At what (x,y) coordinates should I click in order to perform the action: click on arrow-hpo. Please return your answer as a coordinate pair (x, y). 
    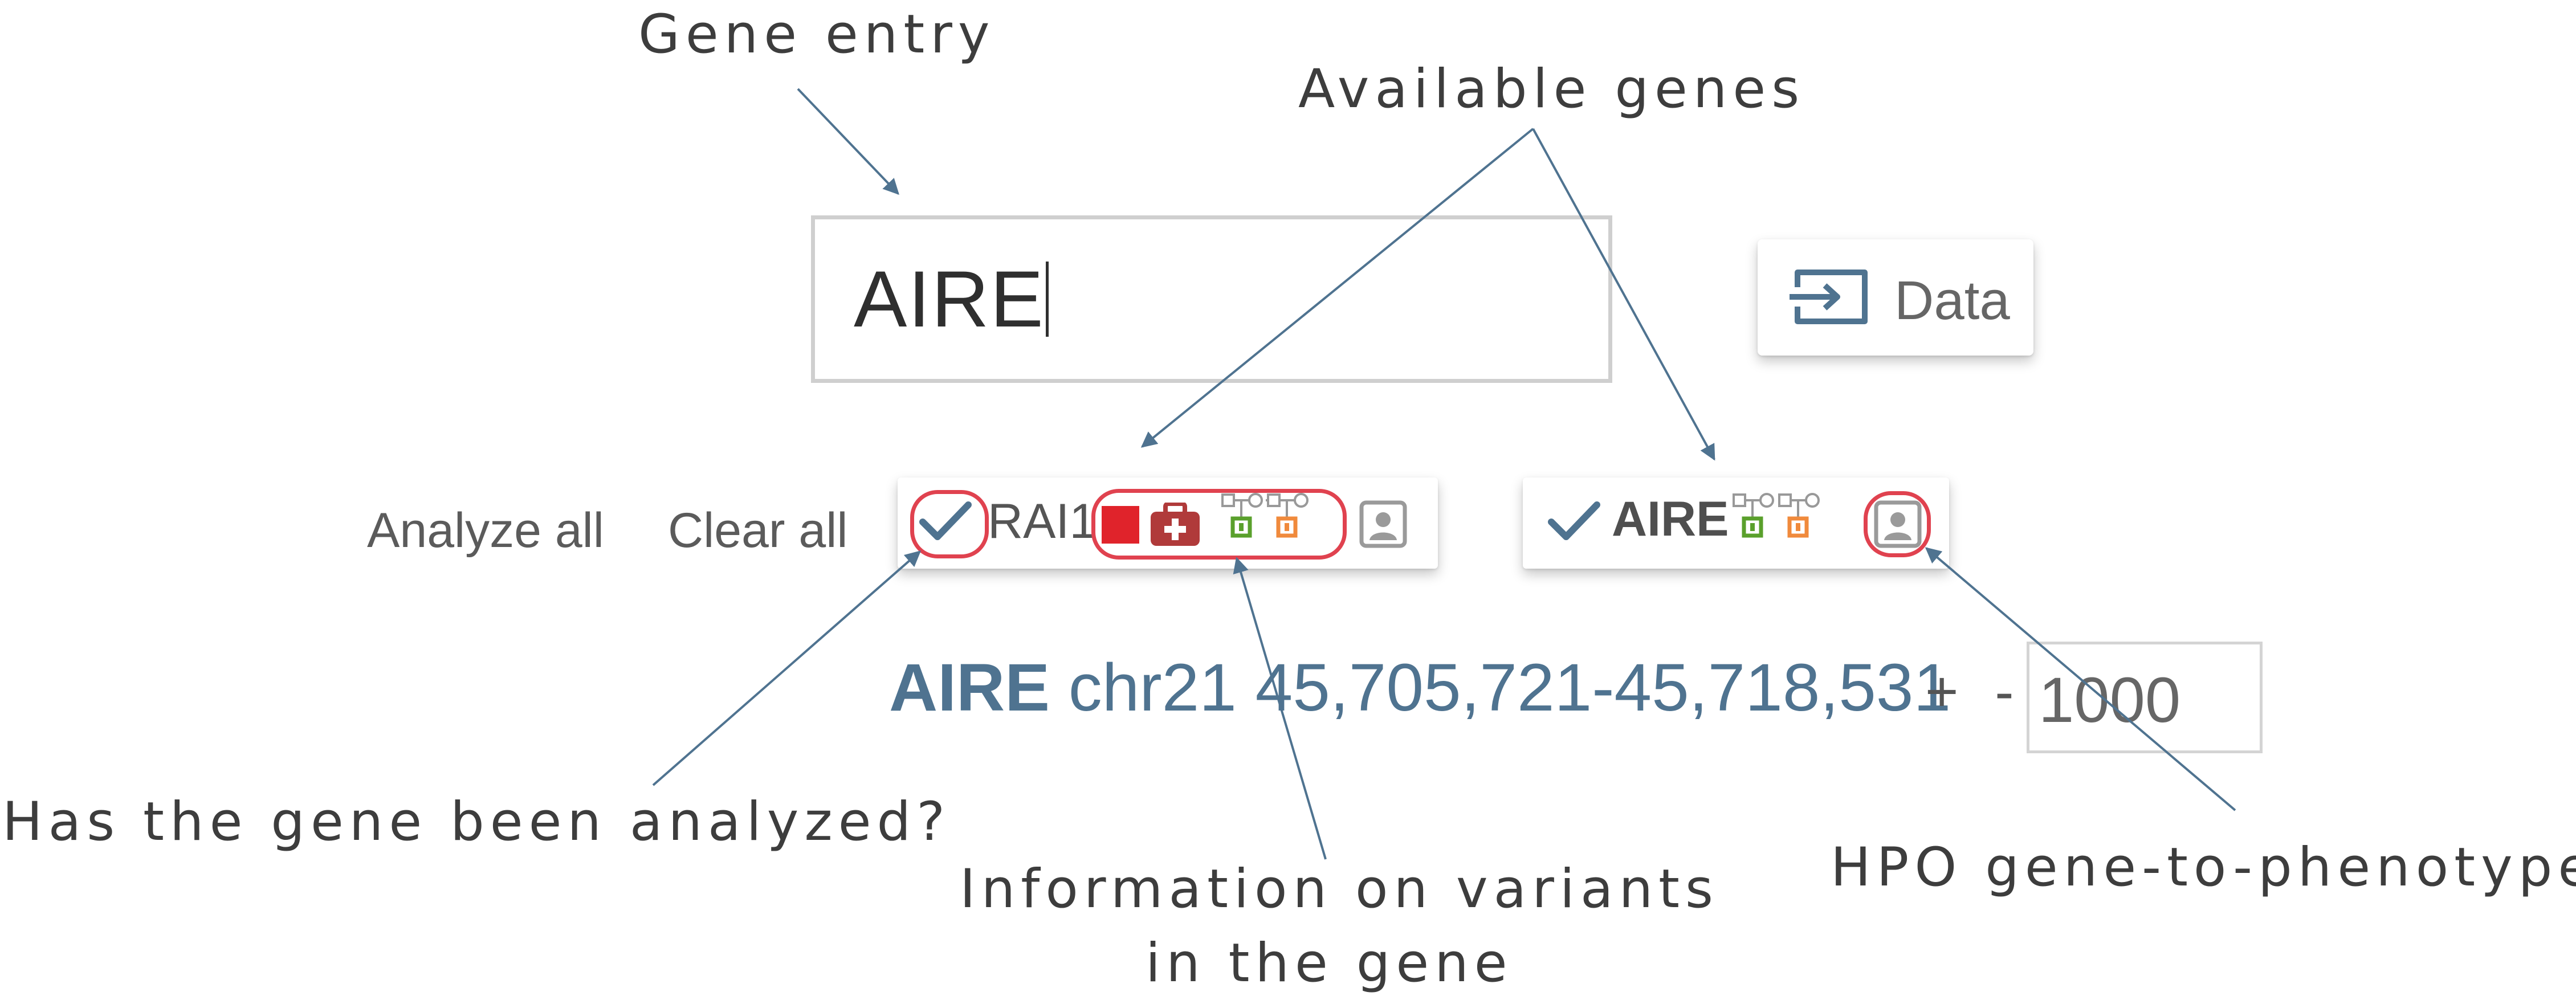
    Looking at the image, I should click on (2080, 679).